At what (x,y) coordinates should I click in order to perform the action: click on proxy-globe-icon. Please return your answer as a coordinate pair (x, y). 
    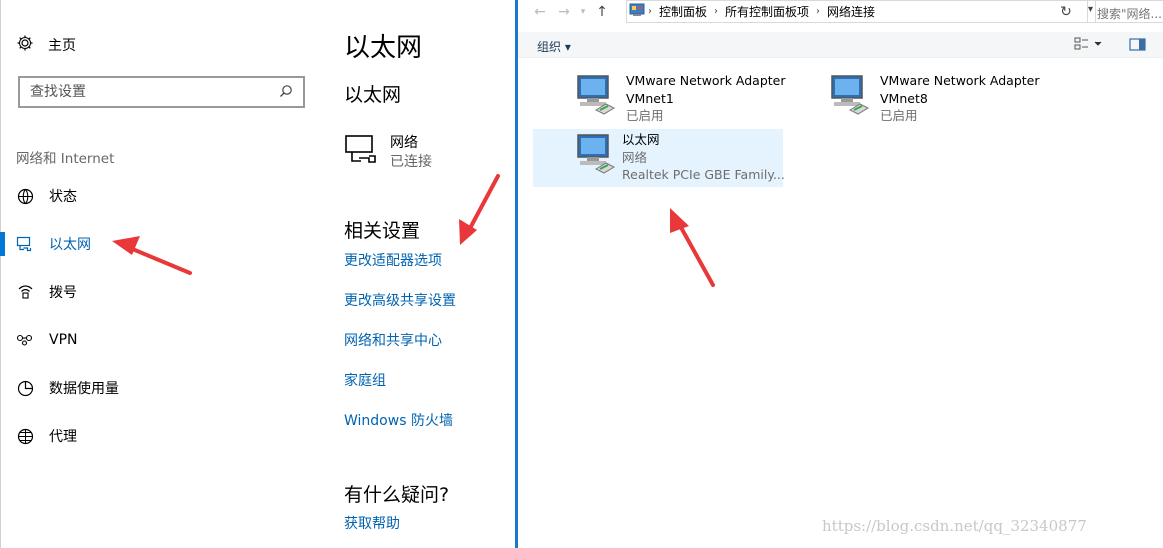
    Looking at the image, I should click on (25, 436).